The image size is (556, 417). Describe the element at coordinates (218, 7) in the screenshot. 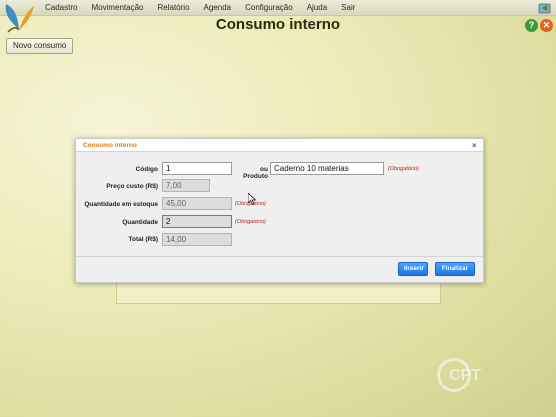

I see `menu-agenda: Agenda` at that location.